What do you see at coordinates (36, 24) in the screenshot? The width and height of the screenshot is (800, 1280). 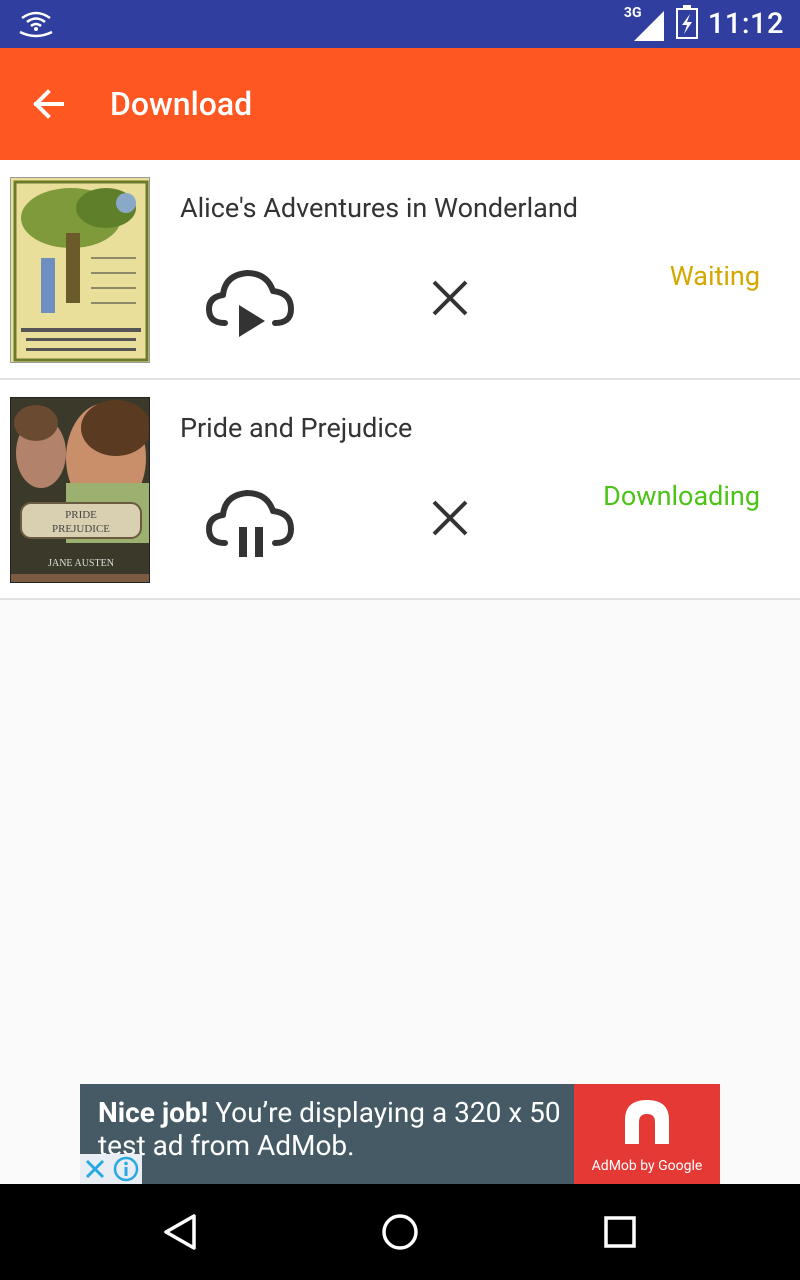 I see `wifi-hotspot-icon` at bounding box center [36, 24].